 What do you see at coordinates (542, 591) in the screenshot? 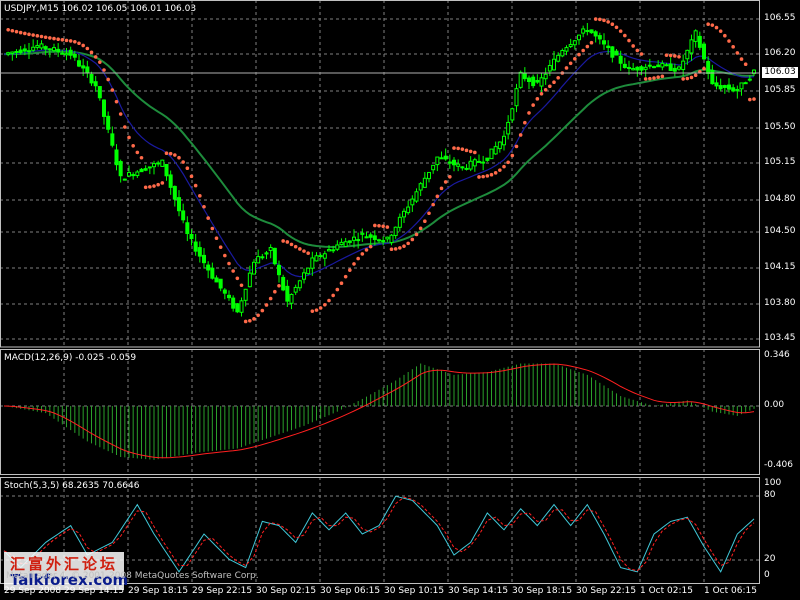
I see `time-label-8: 30 Sep 18:15` at bounding box center [542, 591].